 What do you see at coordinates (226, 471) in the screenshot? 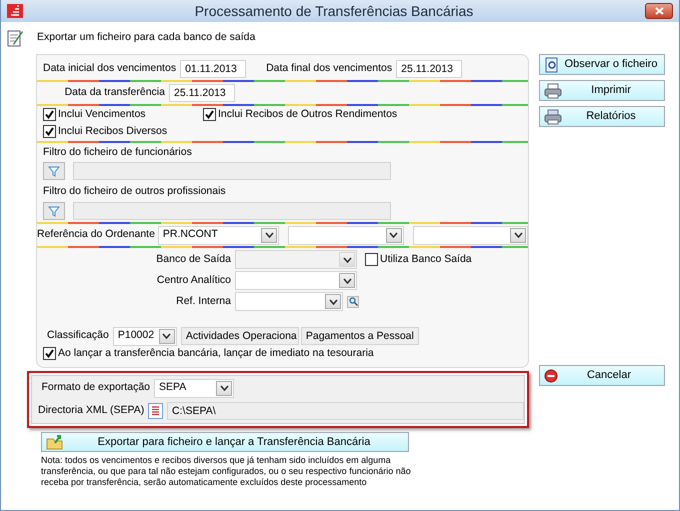
I see `note-text: Nota: todos os vencimentos e recibos diversos que já tenham sido incluídos em alguma transferência, ou que para tal não estejam configurados, ou o seu respectivo funcionário não receba por transferência, serão automaticamente excluídos deste processamento` at bounding box center [226, 471].